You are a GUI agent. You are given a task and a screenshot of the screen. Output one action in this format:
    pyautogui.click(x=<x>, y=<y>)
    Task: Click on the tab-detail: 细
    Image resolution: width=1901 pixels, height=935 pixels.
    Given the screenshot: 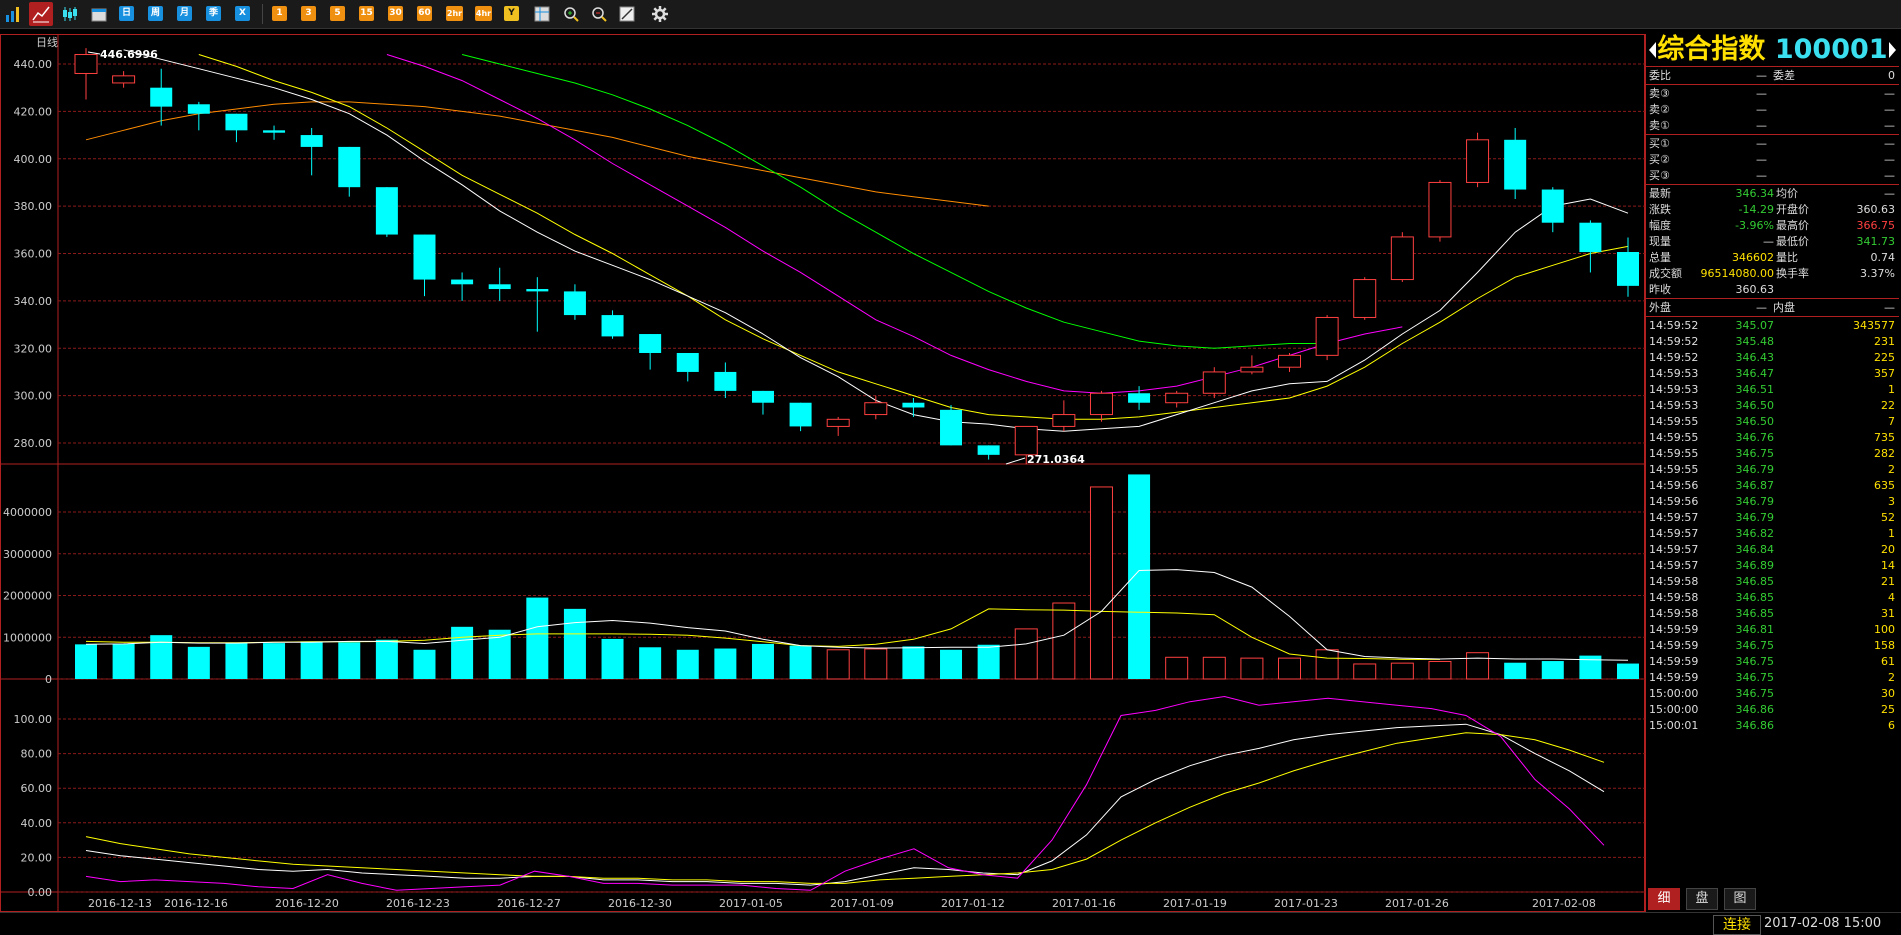 What is the action you would take?
    pyautogui.click(x=1664, y=899)
    